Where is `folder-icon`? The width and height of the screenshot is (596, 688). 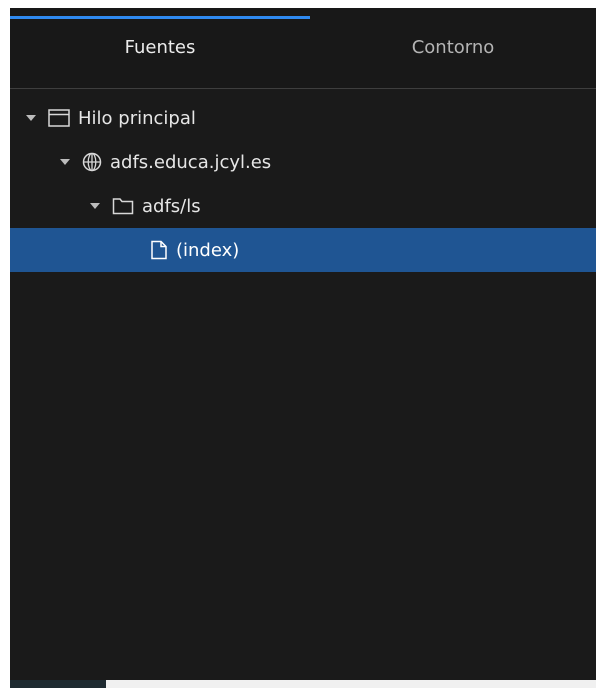
folder-icon is located at coordinates (123, 206).